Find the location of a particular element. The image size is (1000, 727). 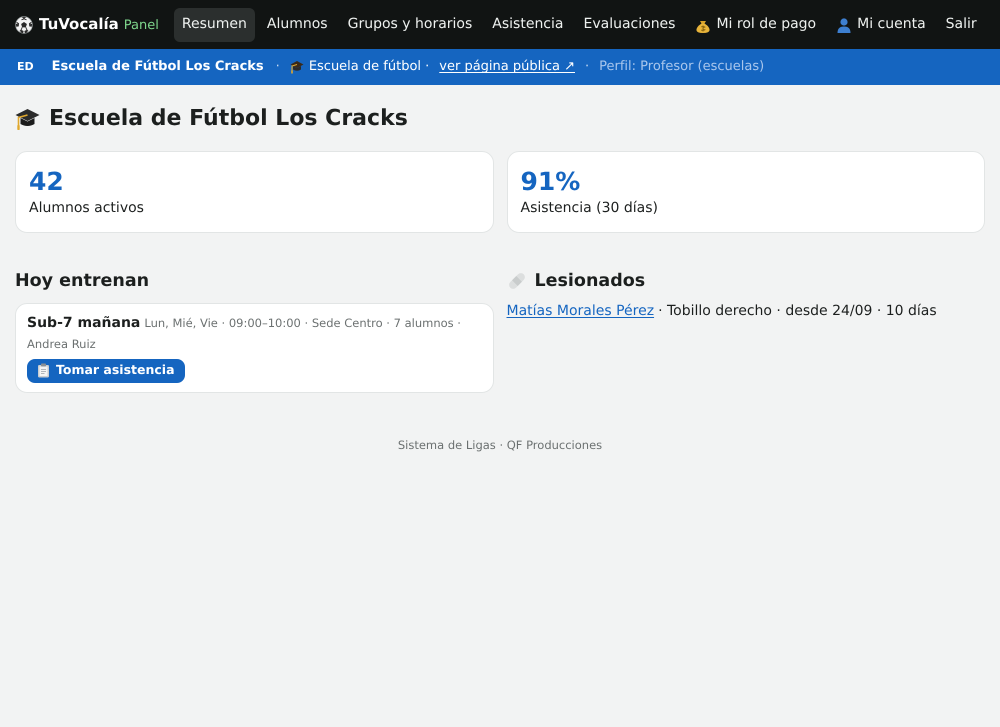

section-heading: Lesionados is located at coordinates (590, 281).